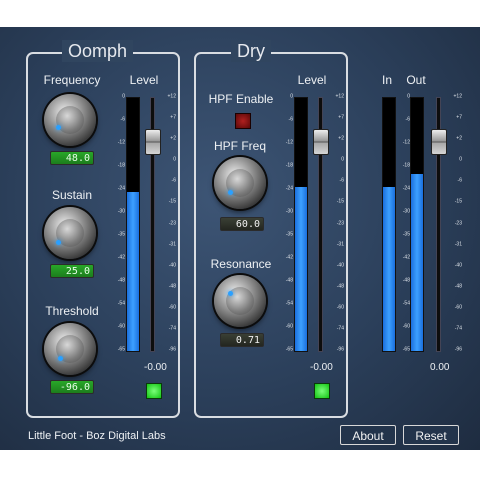 The image size is (480, 480). What do you see at coordinates (241, 264) in the screenshot?
I see `resonance-label: Resonance` at bounding box center [241, 264].